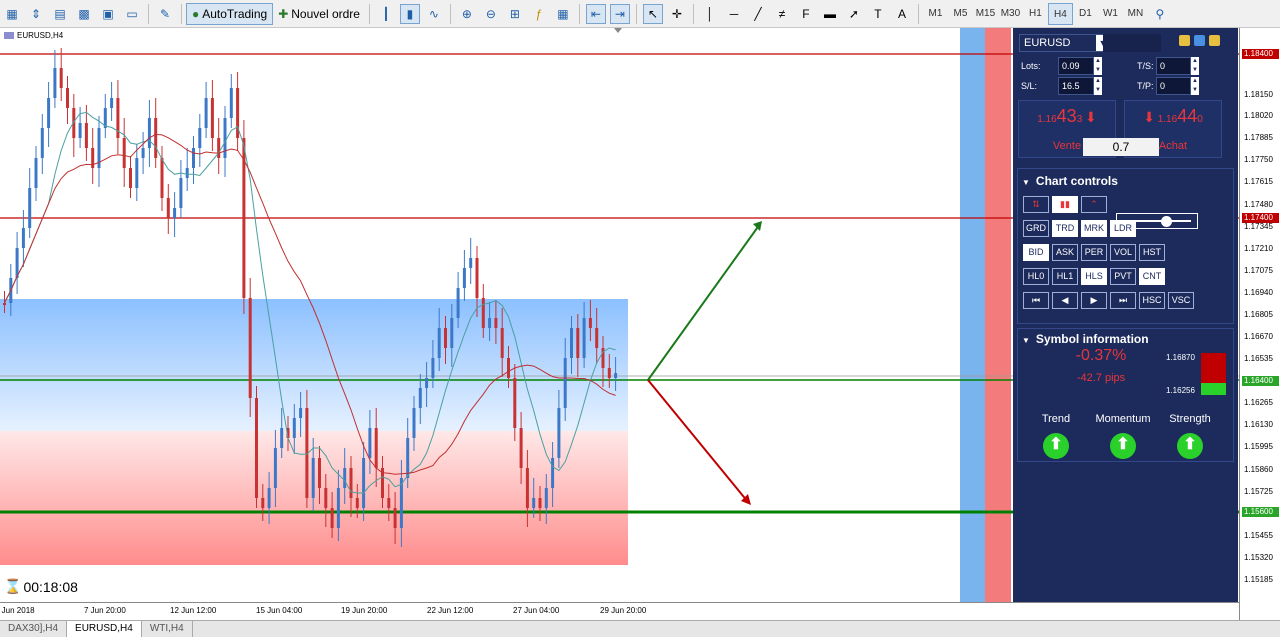 The width and height of the screenshot is (1280, 637). Describe the element at coordinates (1065, 43) in the screenshot. I see `symbol-select: EURUSD ▼` at that location.